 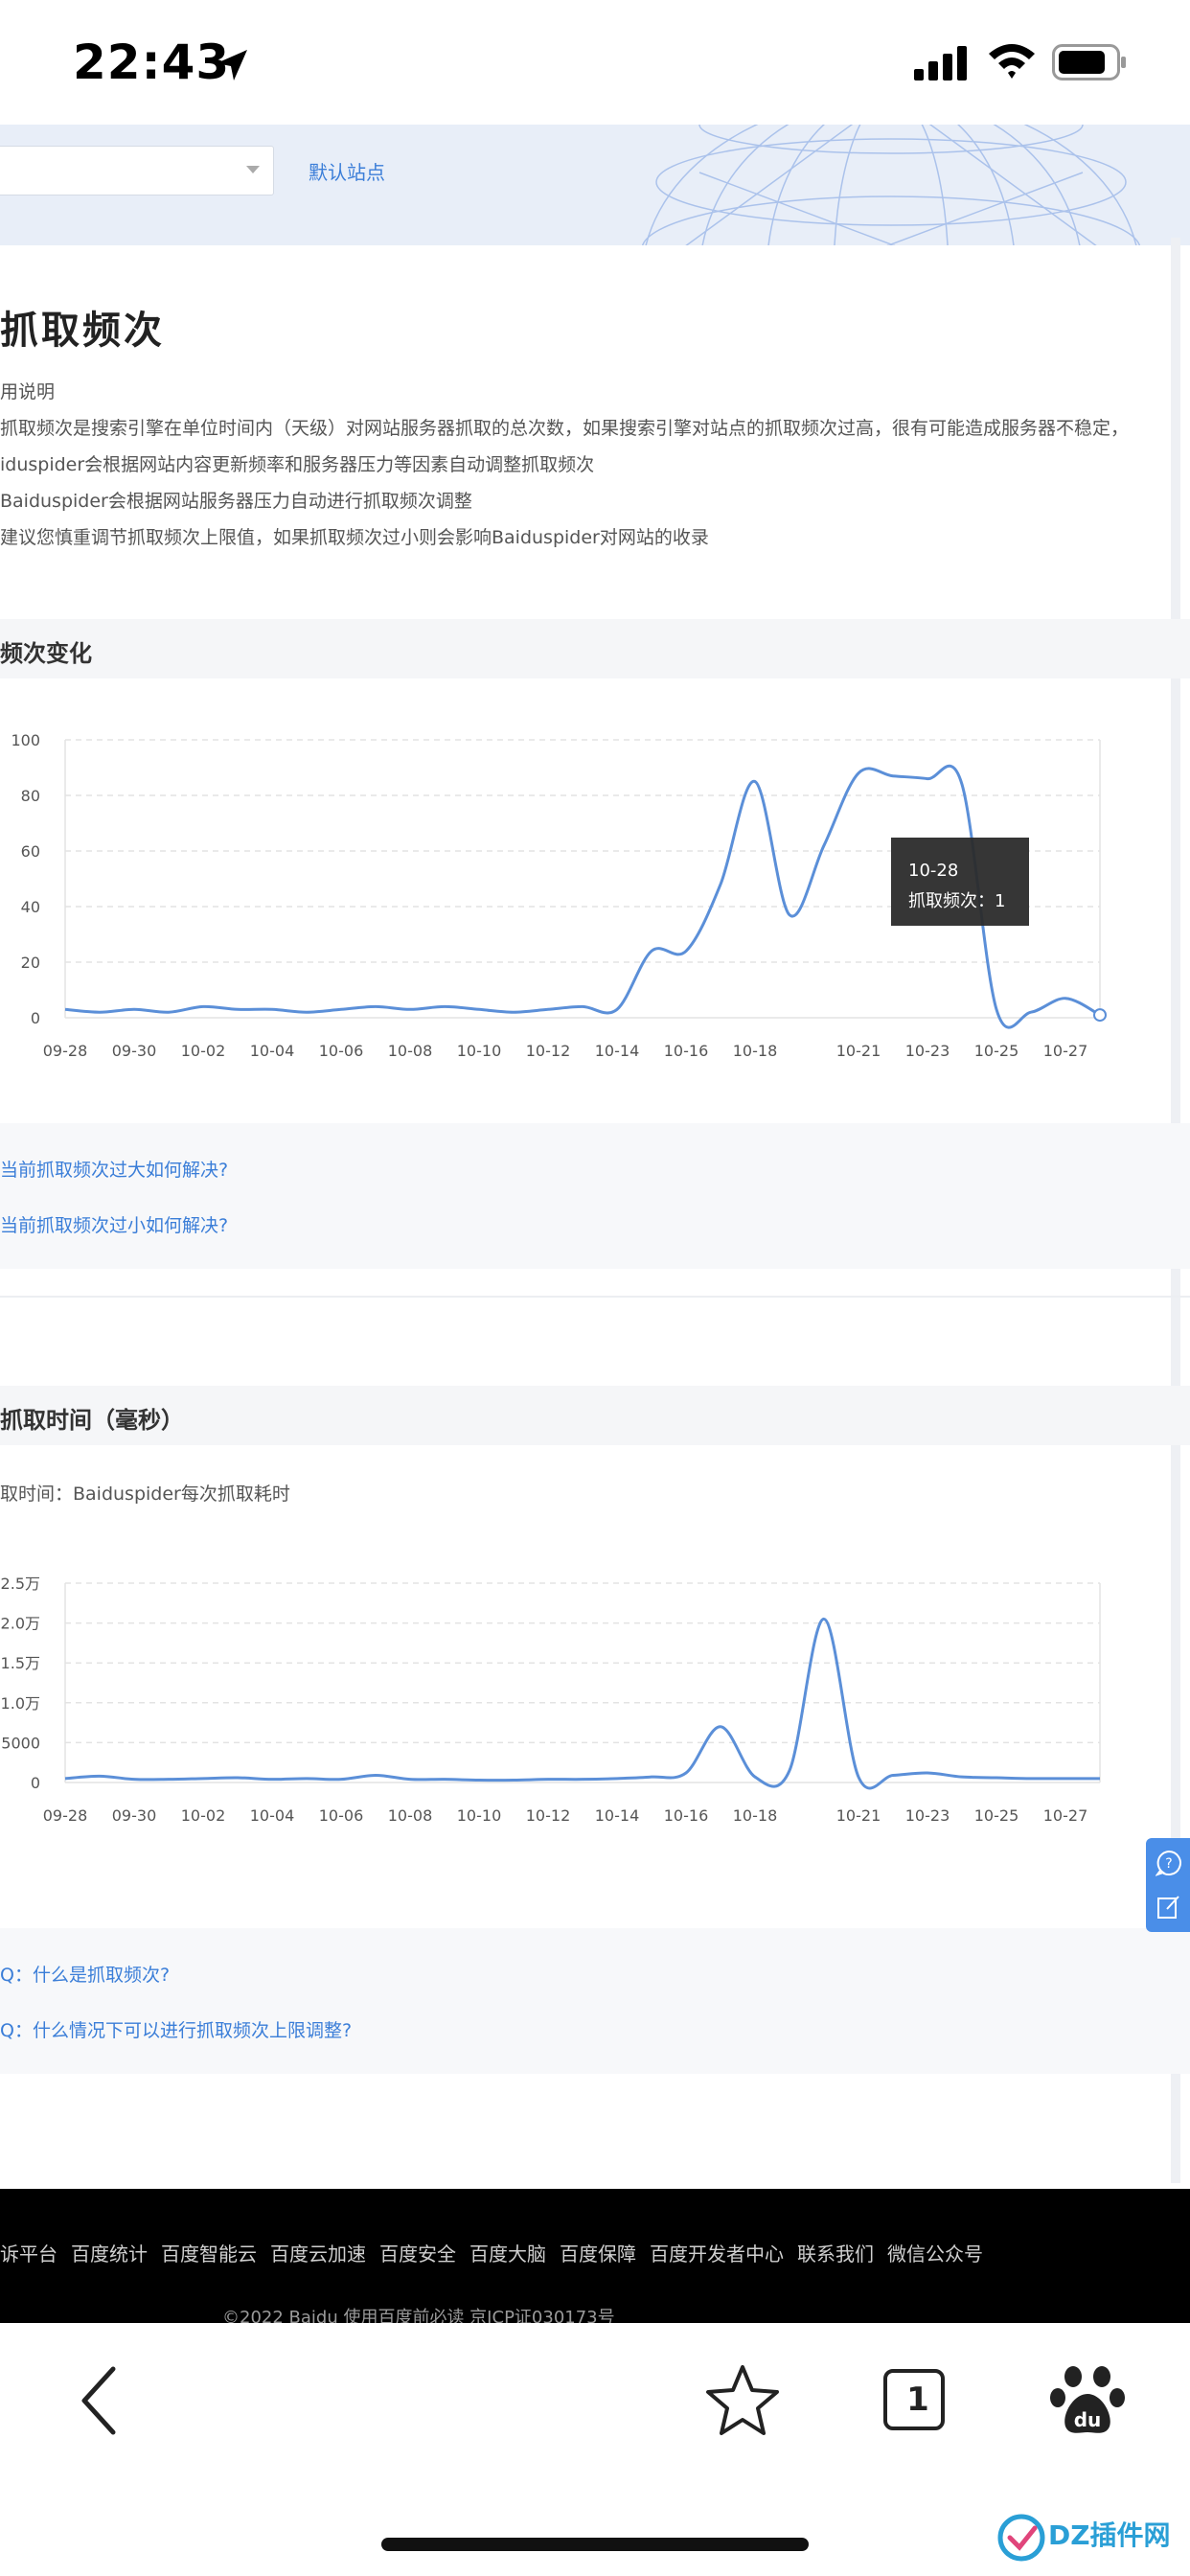 I want to click on tabs-button: 1, so click(x=915, y=2401).